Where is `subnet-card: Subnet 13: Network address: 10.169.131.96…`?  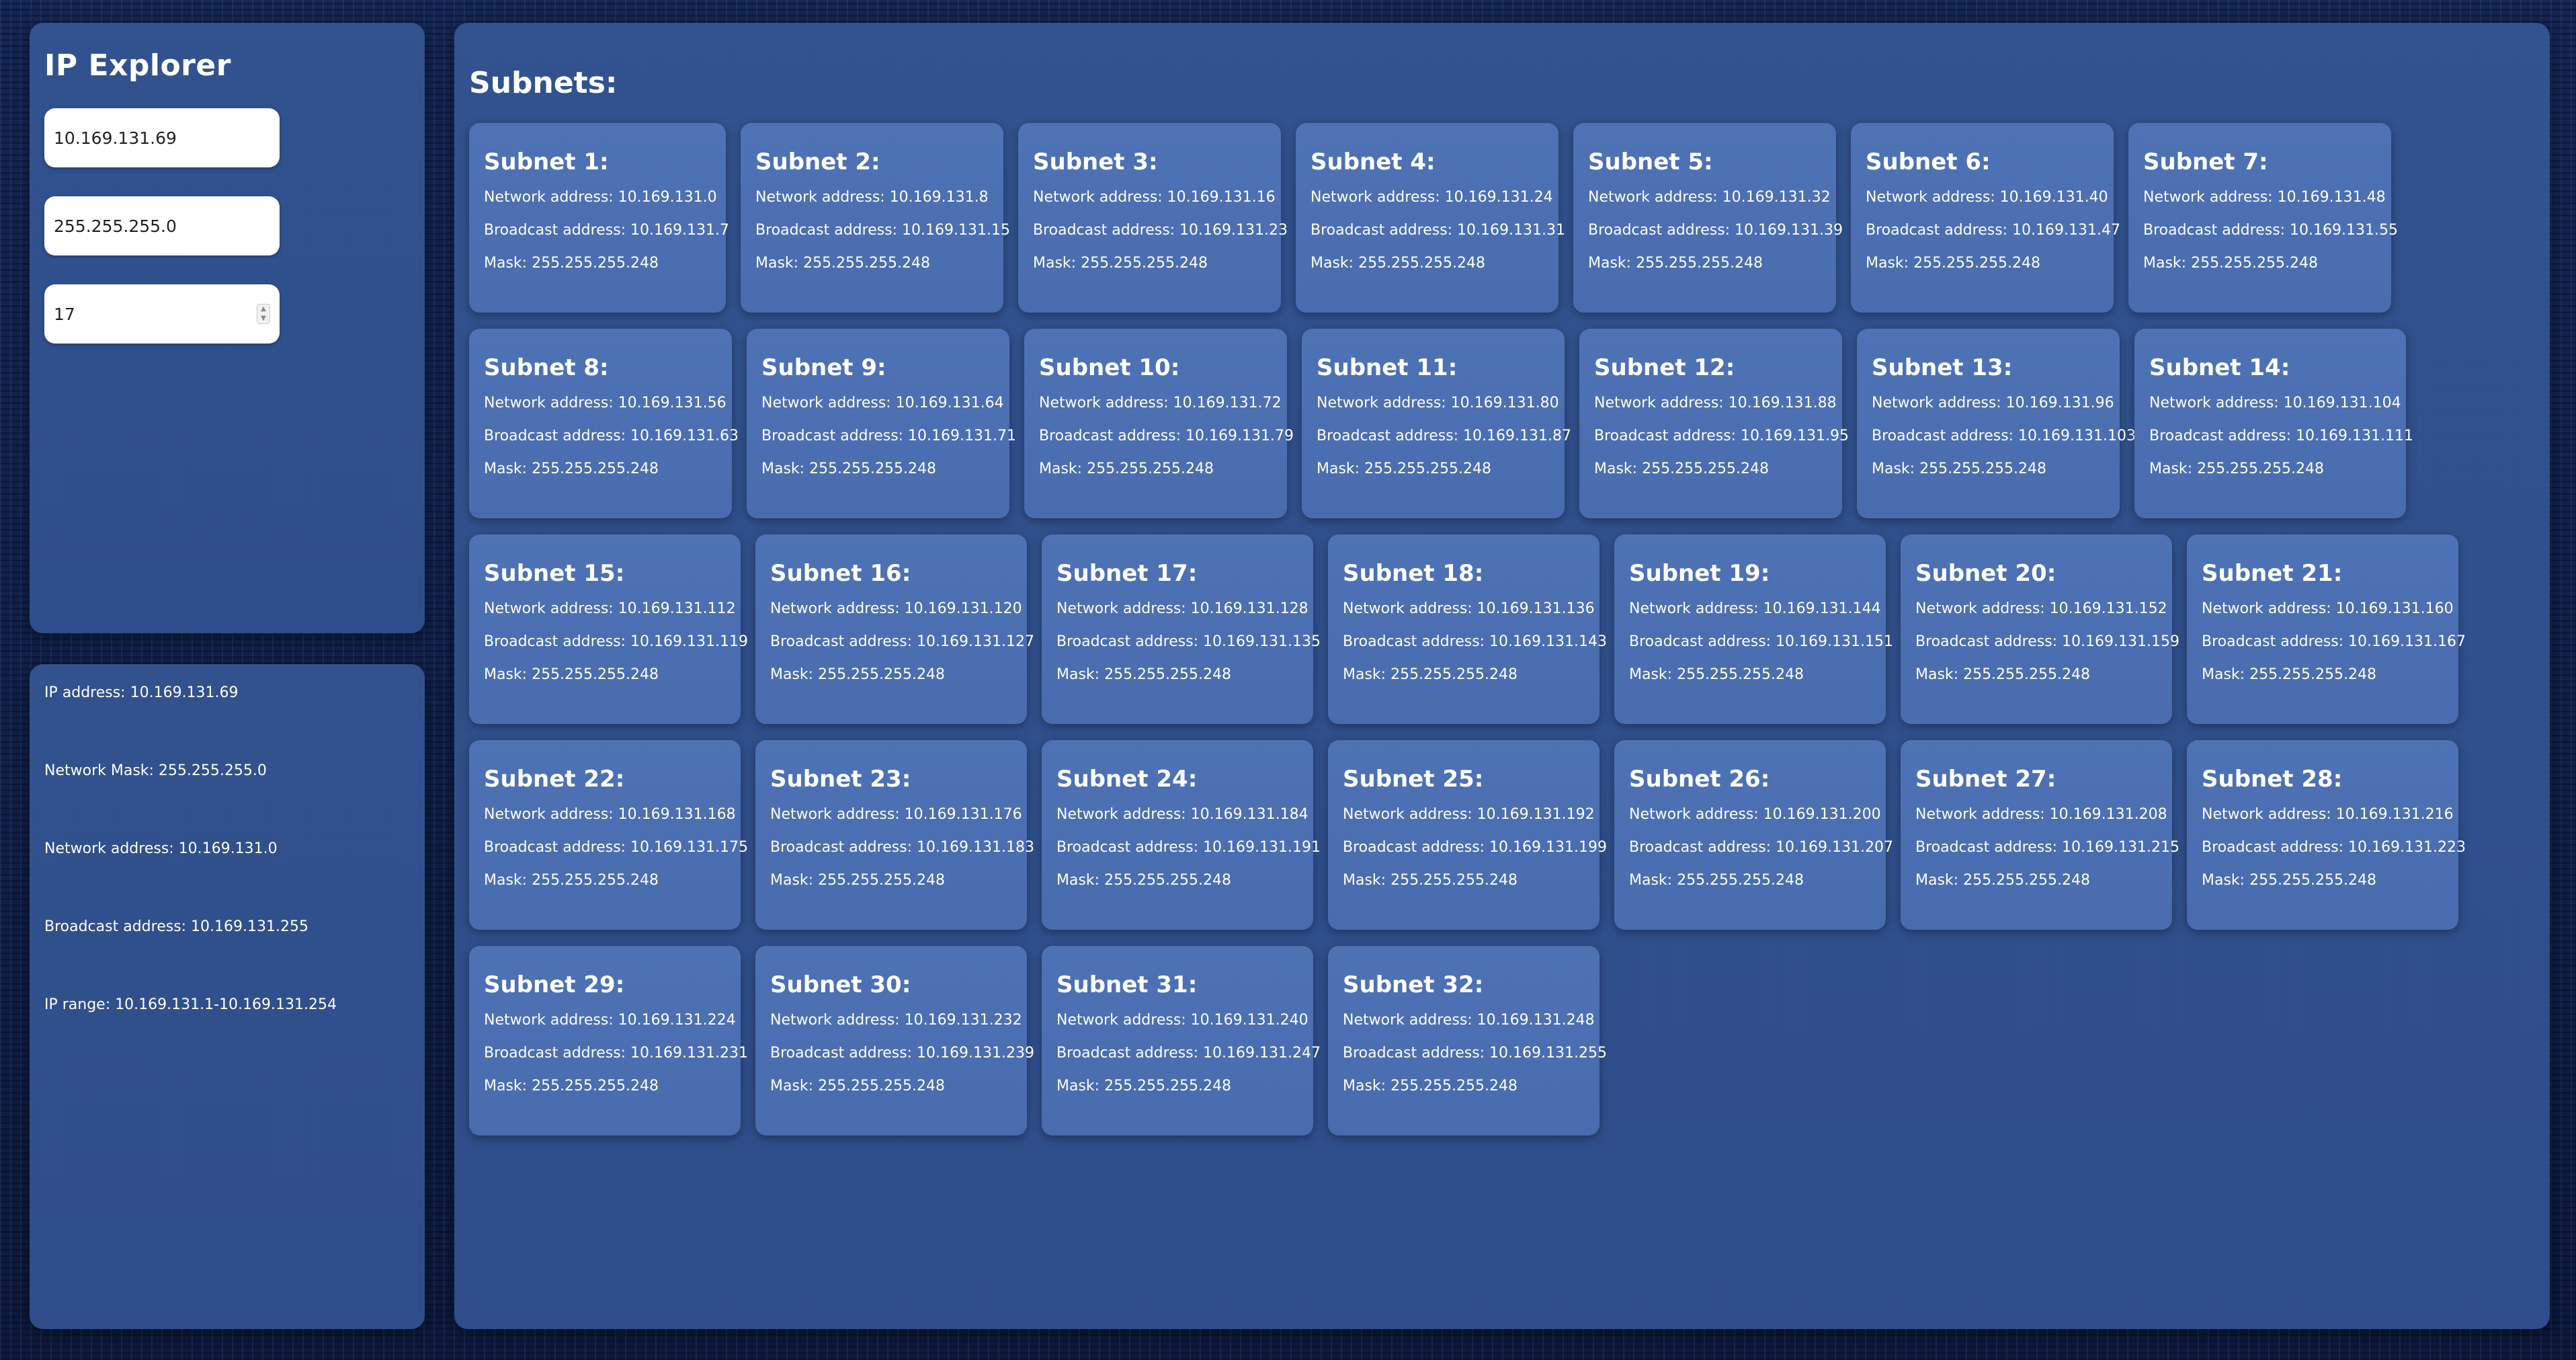
subnet-card: Subnet 13: Network address: 10.169.131.96… is located at coordinates (1997, 424).